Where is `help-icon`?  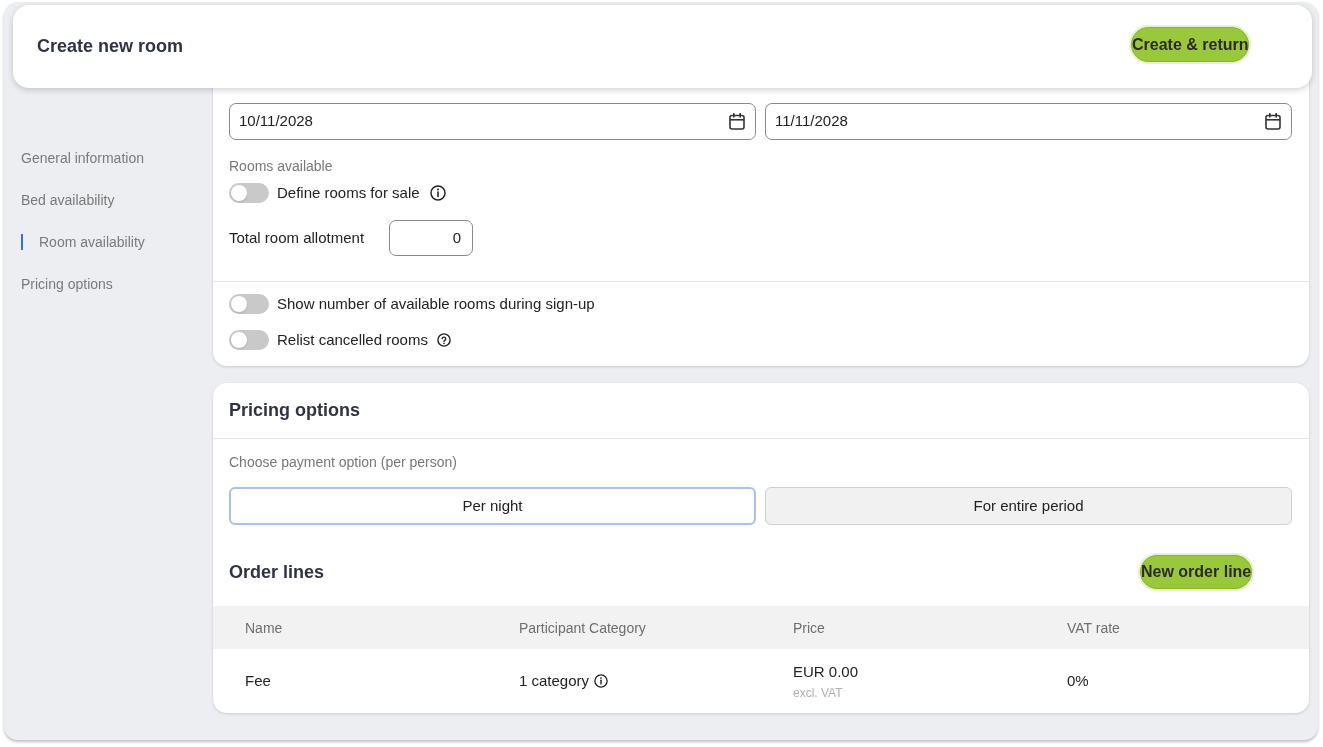 help-icon is located at coordinates (443, 340).